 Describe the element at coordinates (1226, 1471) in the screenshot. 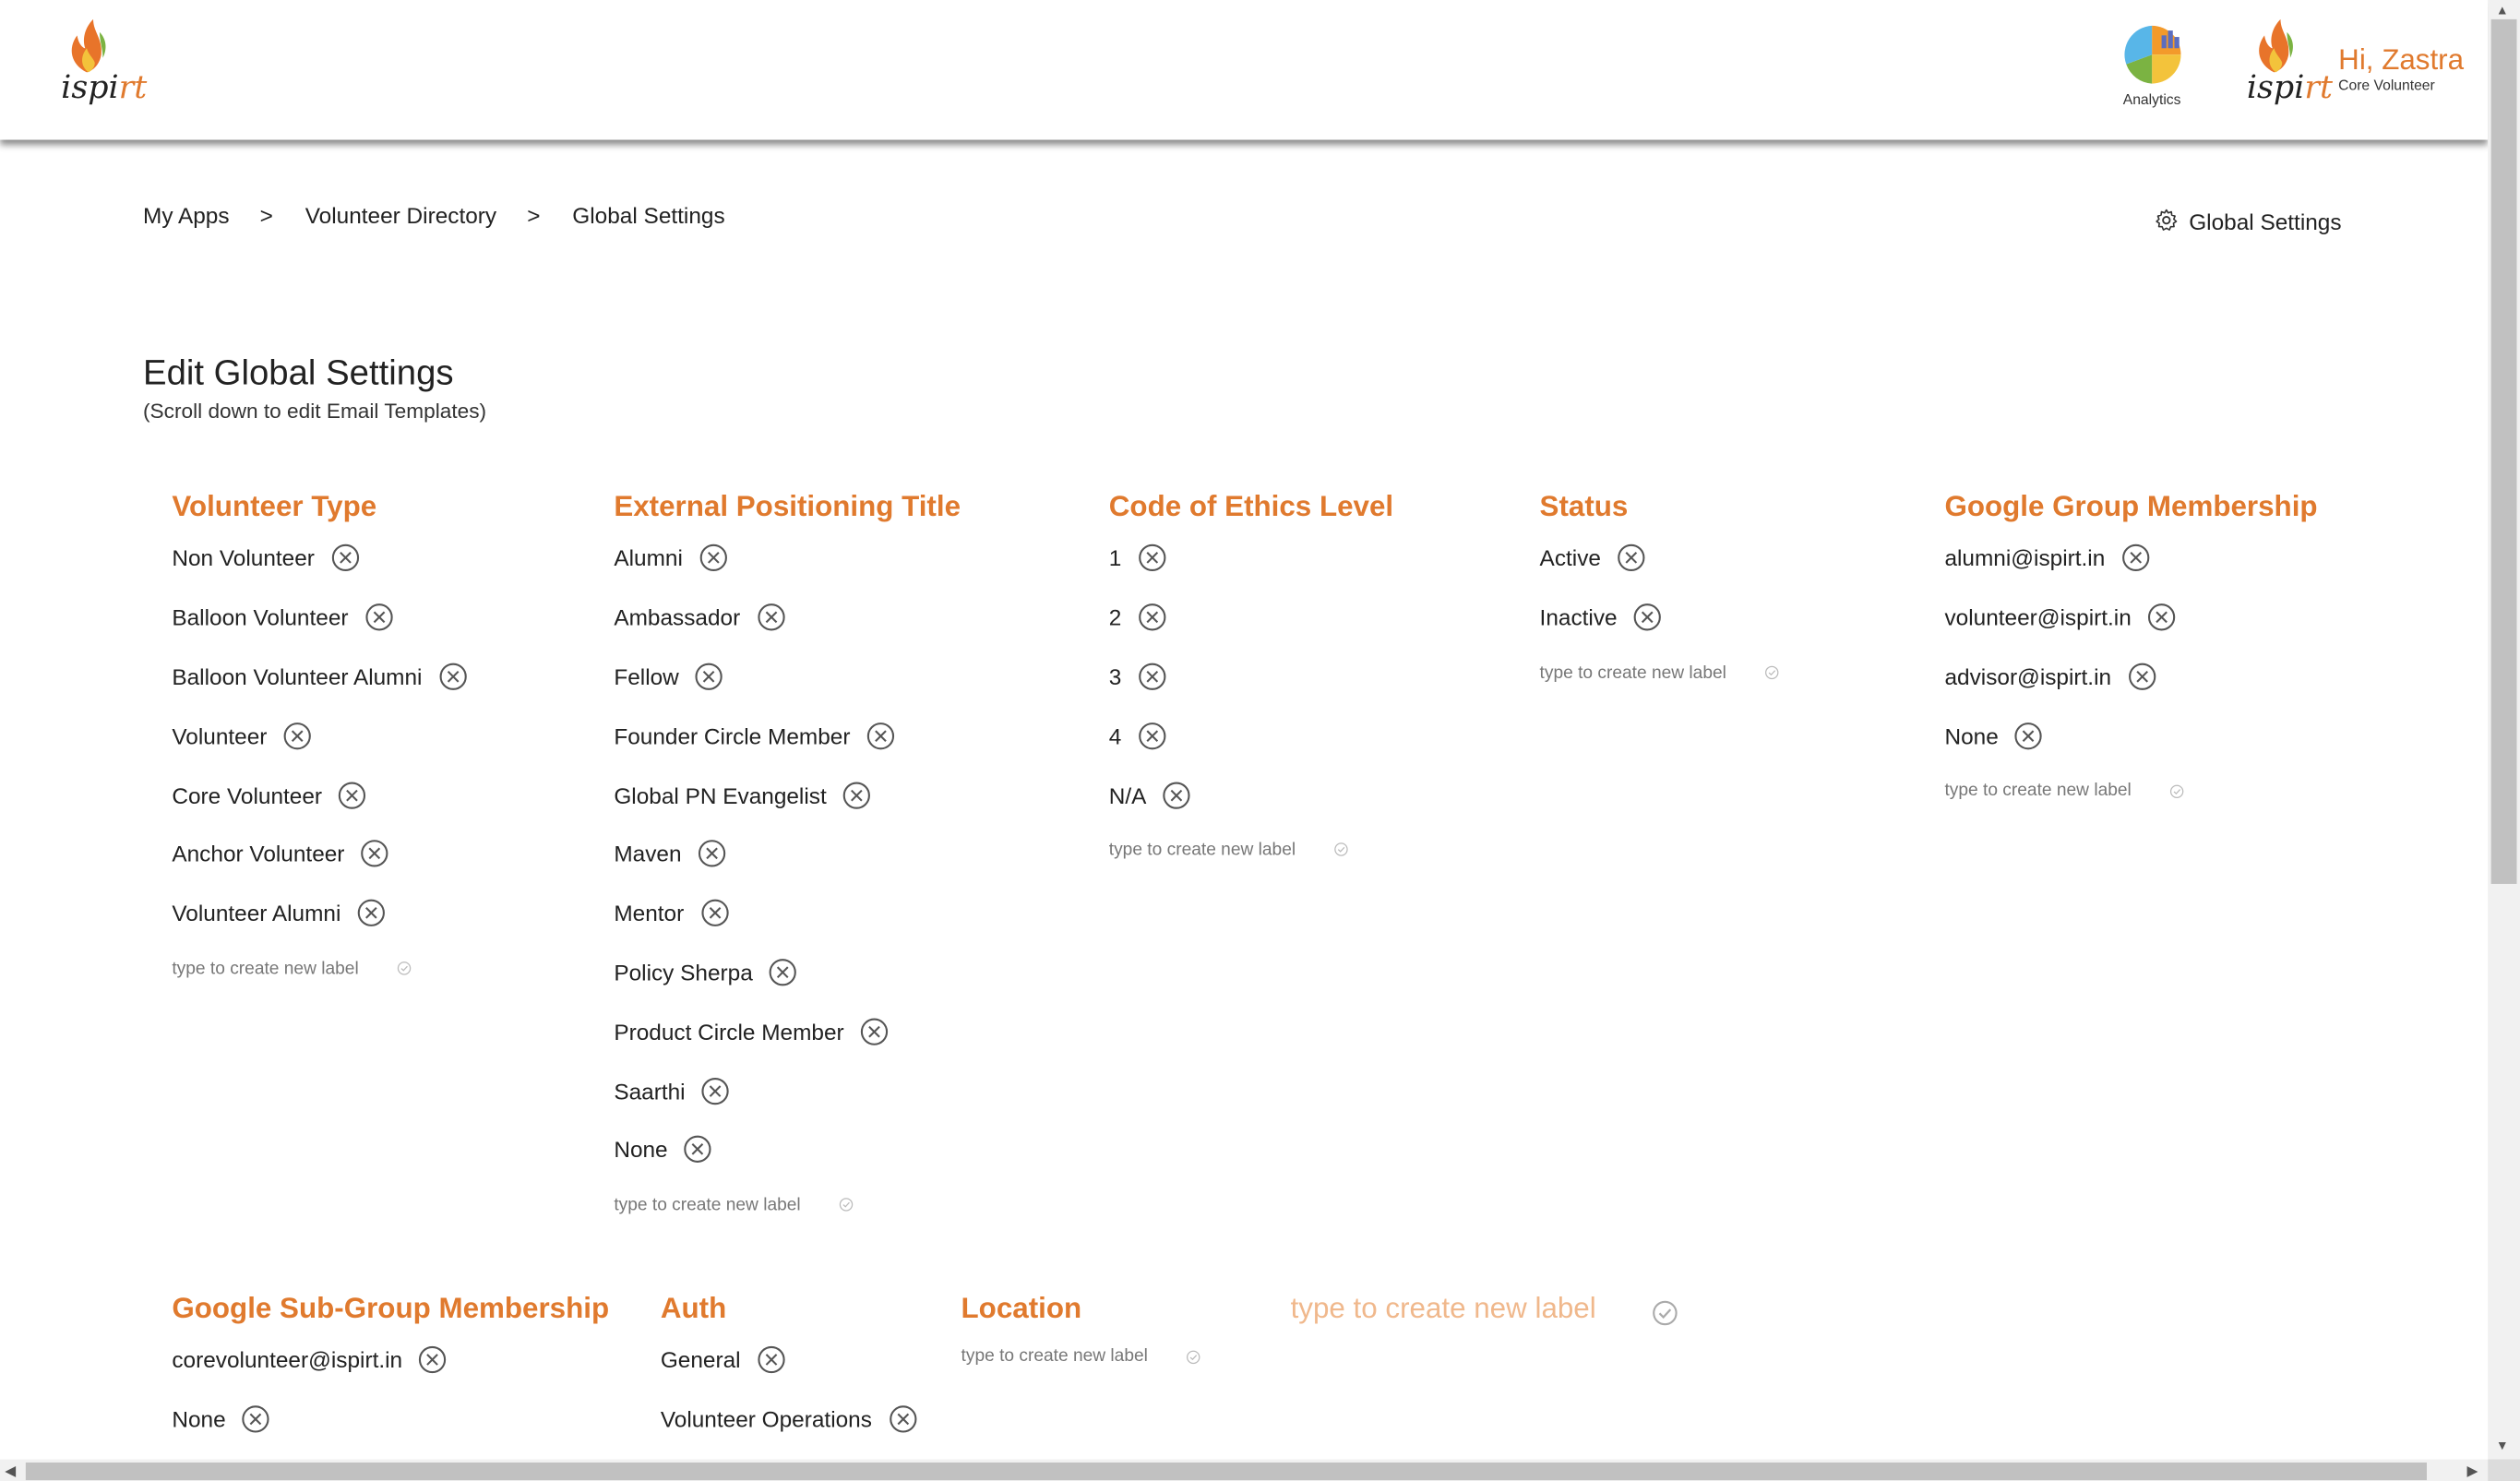

I see `horizontal-scroll-thumb` at that location.